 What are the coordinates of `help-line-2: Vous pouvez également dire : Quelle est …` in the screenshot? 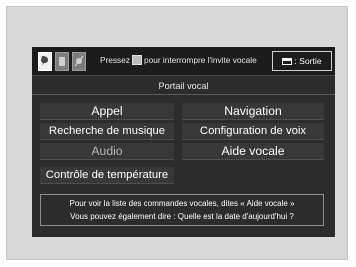 It's located at (182, 216).